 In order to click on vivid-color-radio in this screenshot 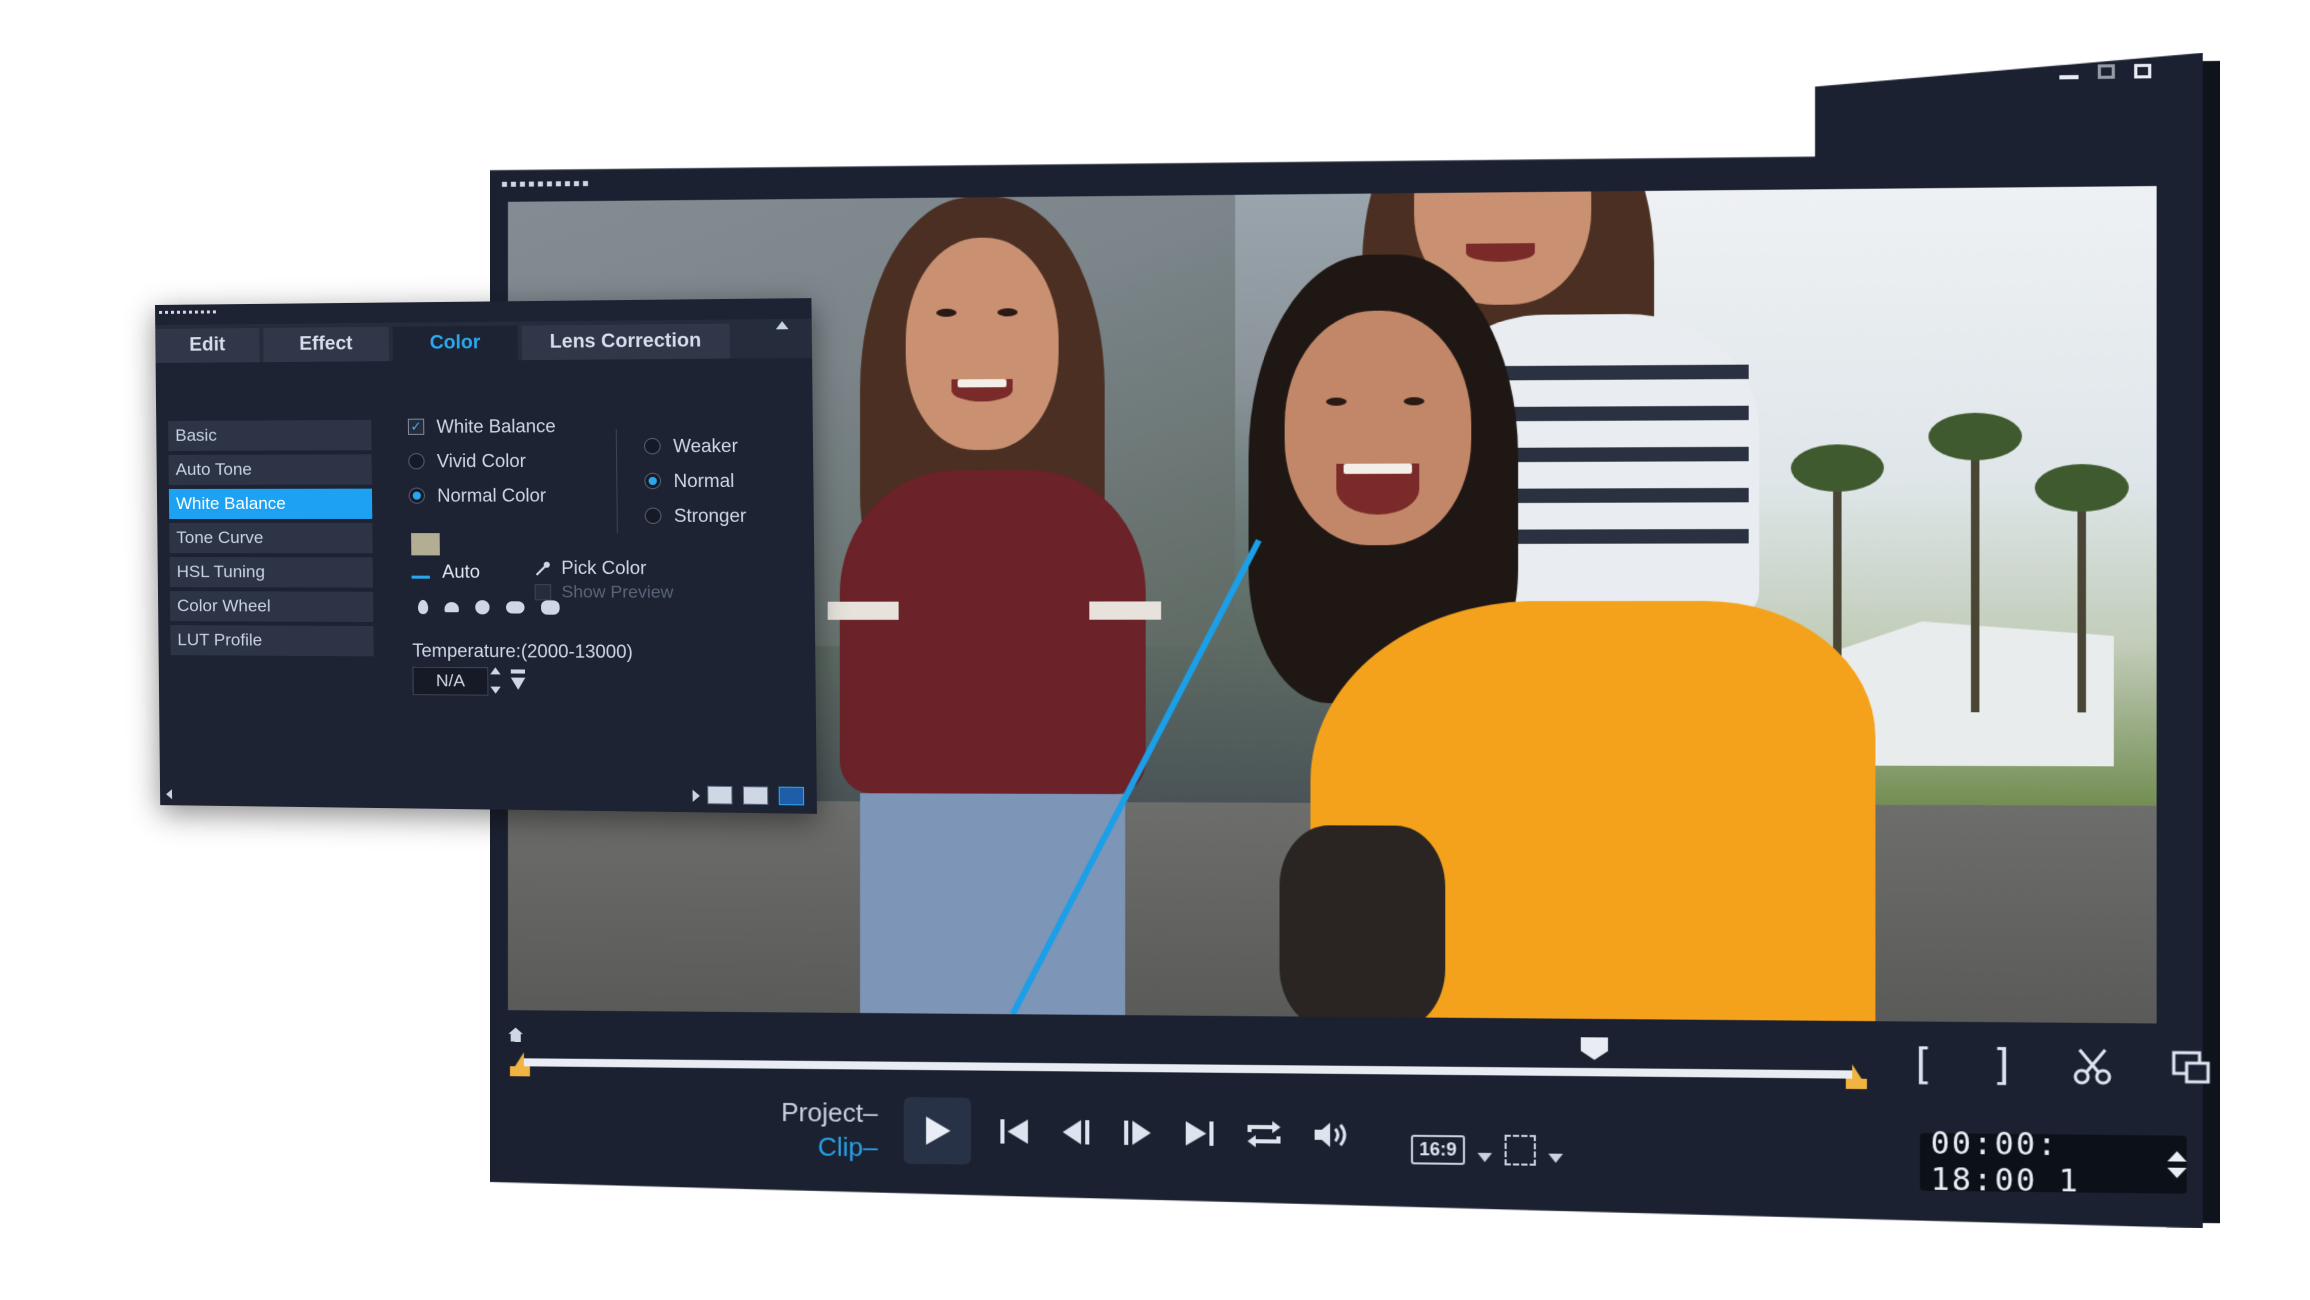, I will do `click(416, 461)`.